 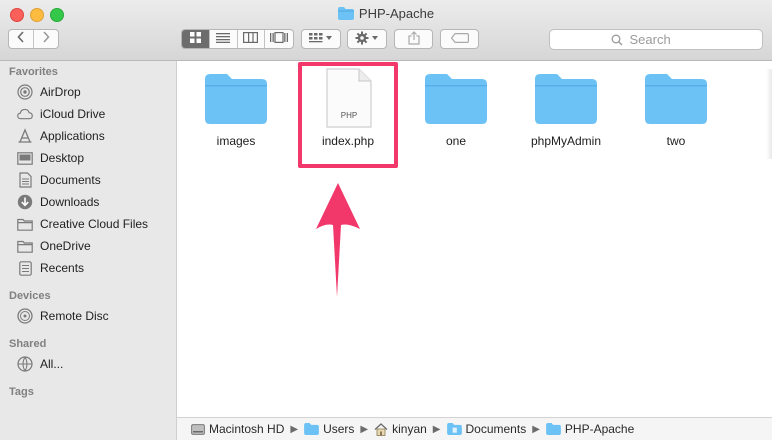 I want to click on network-icon, so click(x=25, y=364).